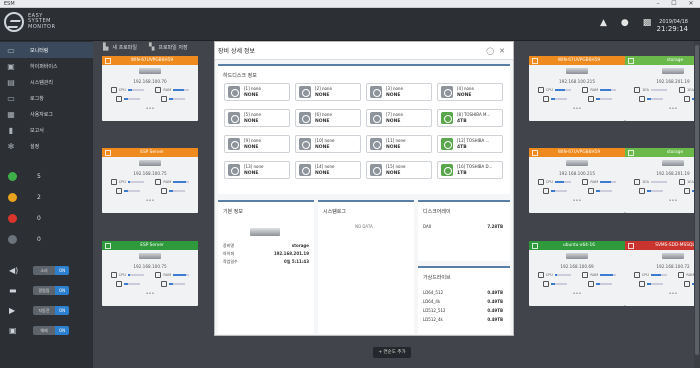 The image size is (700, 368). Describe the element at coordinates (257, 118) in the screenshot. I see `hdd-slot: [5] none NONE` at that location.